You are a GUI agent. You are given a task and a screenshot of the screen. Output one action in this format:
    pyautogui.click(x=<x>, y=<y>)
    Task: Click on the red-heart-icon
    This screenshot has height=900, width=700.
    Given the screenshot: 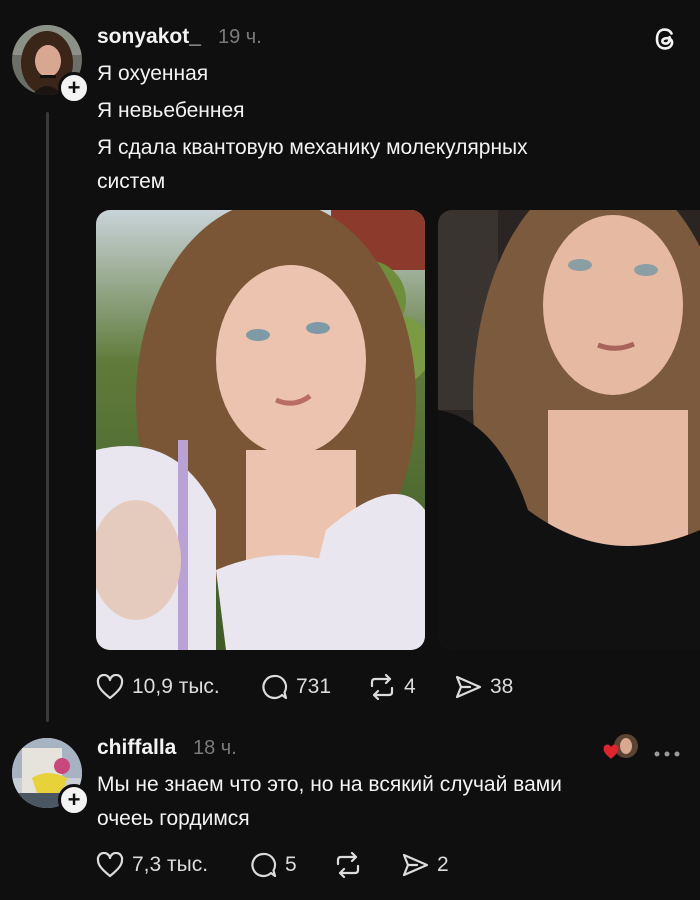 What is the action you would take?
    pyautogui.click(x=611, y=754)
    